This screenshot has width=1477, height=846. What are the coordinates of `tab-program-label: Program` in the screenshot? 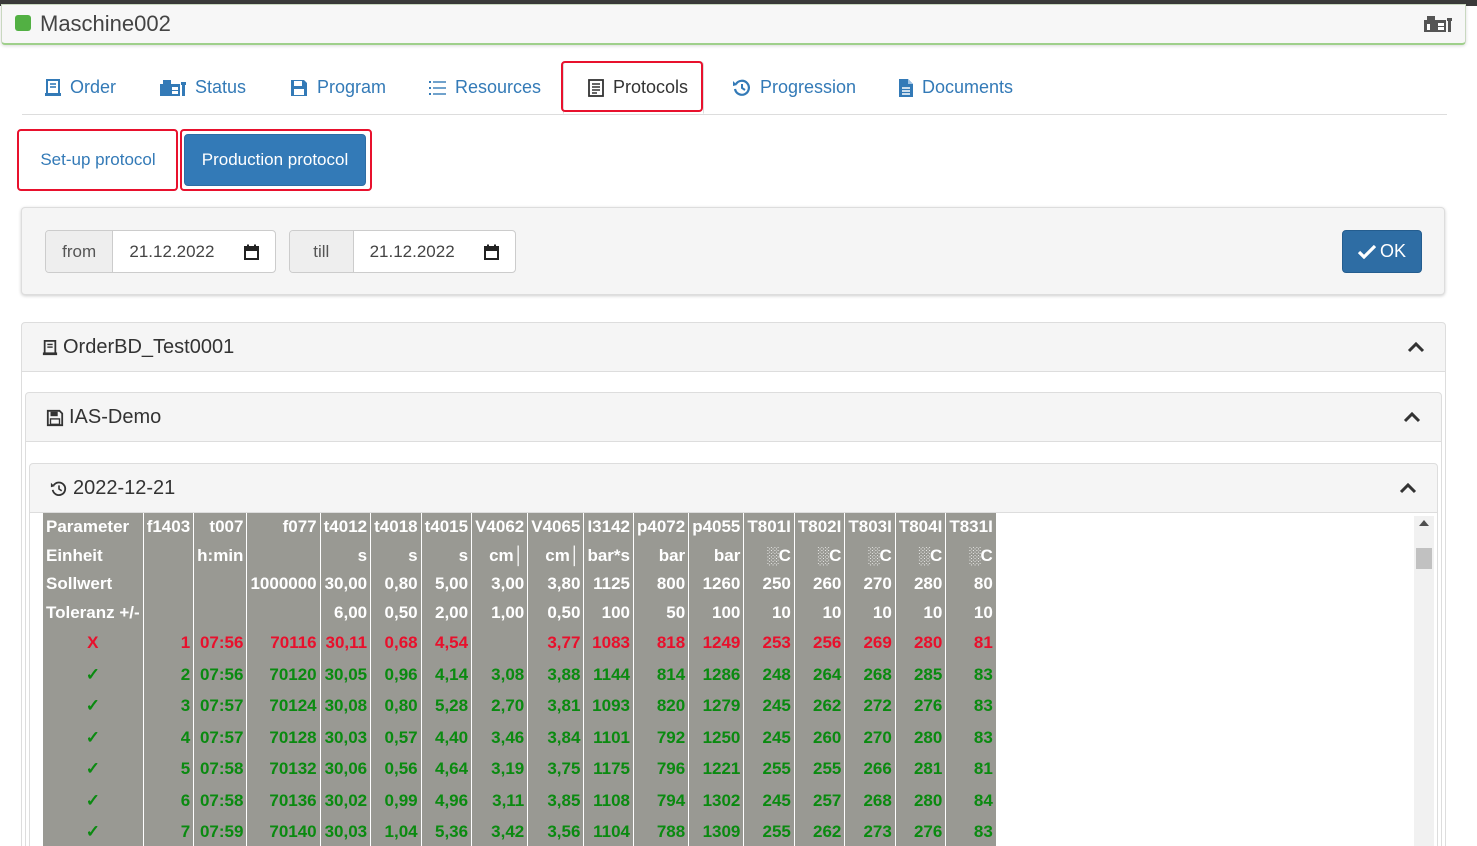 It's located at (352, 87).